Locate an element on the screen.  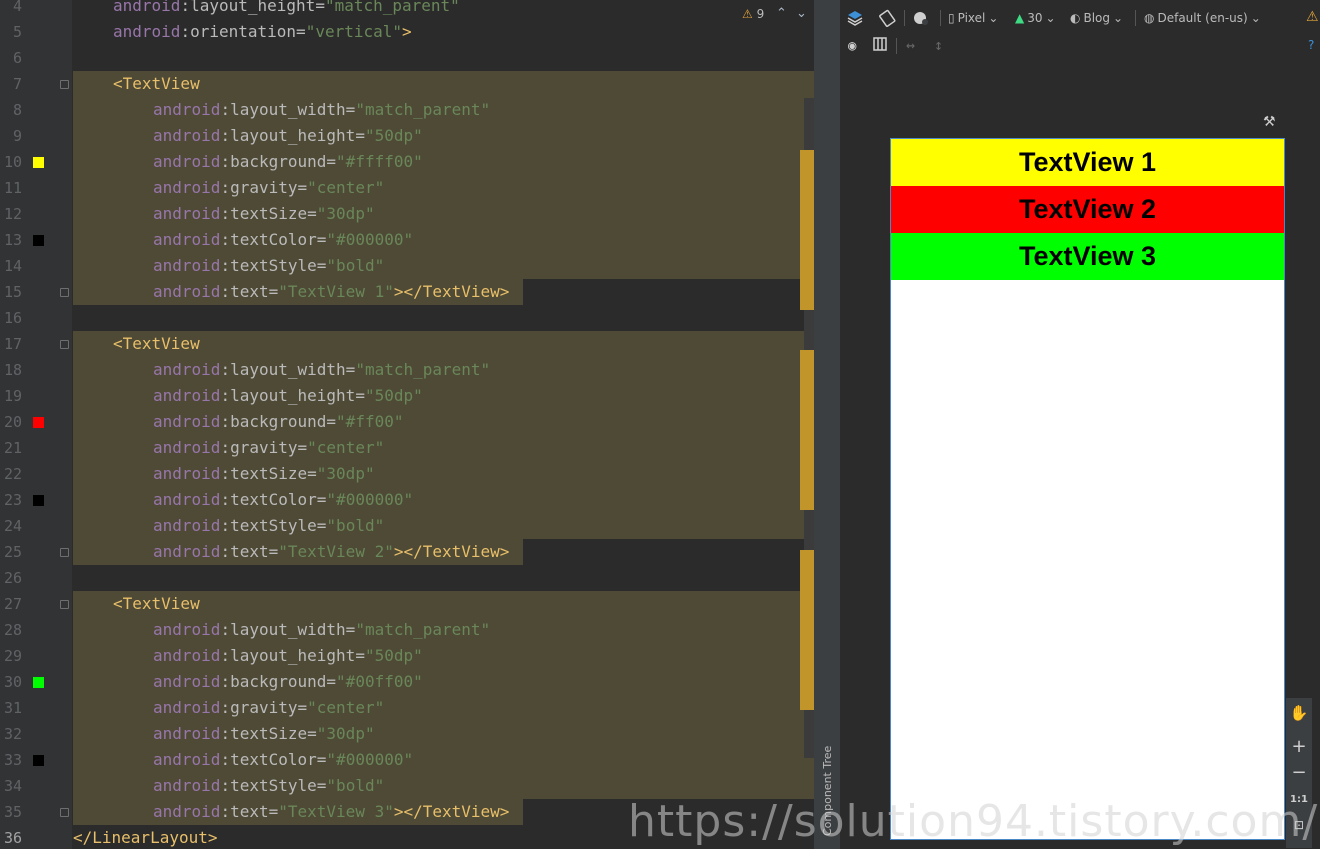
wrench-icon: ⚒ is located at coordinates (1269, 122).